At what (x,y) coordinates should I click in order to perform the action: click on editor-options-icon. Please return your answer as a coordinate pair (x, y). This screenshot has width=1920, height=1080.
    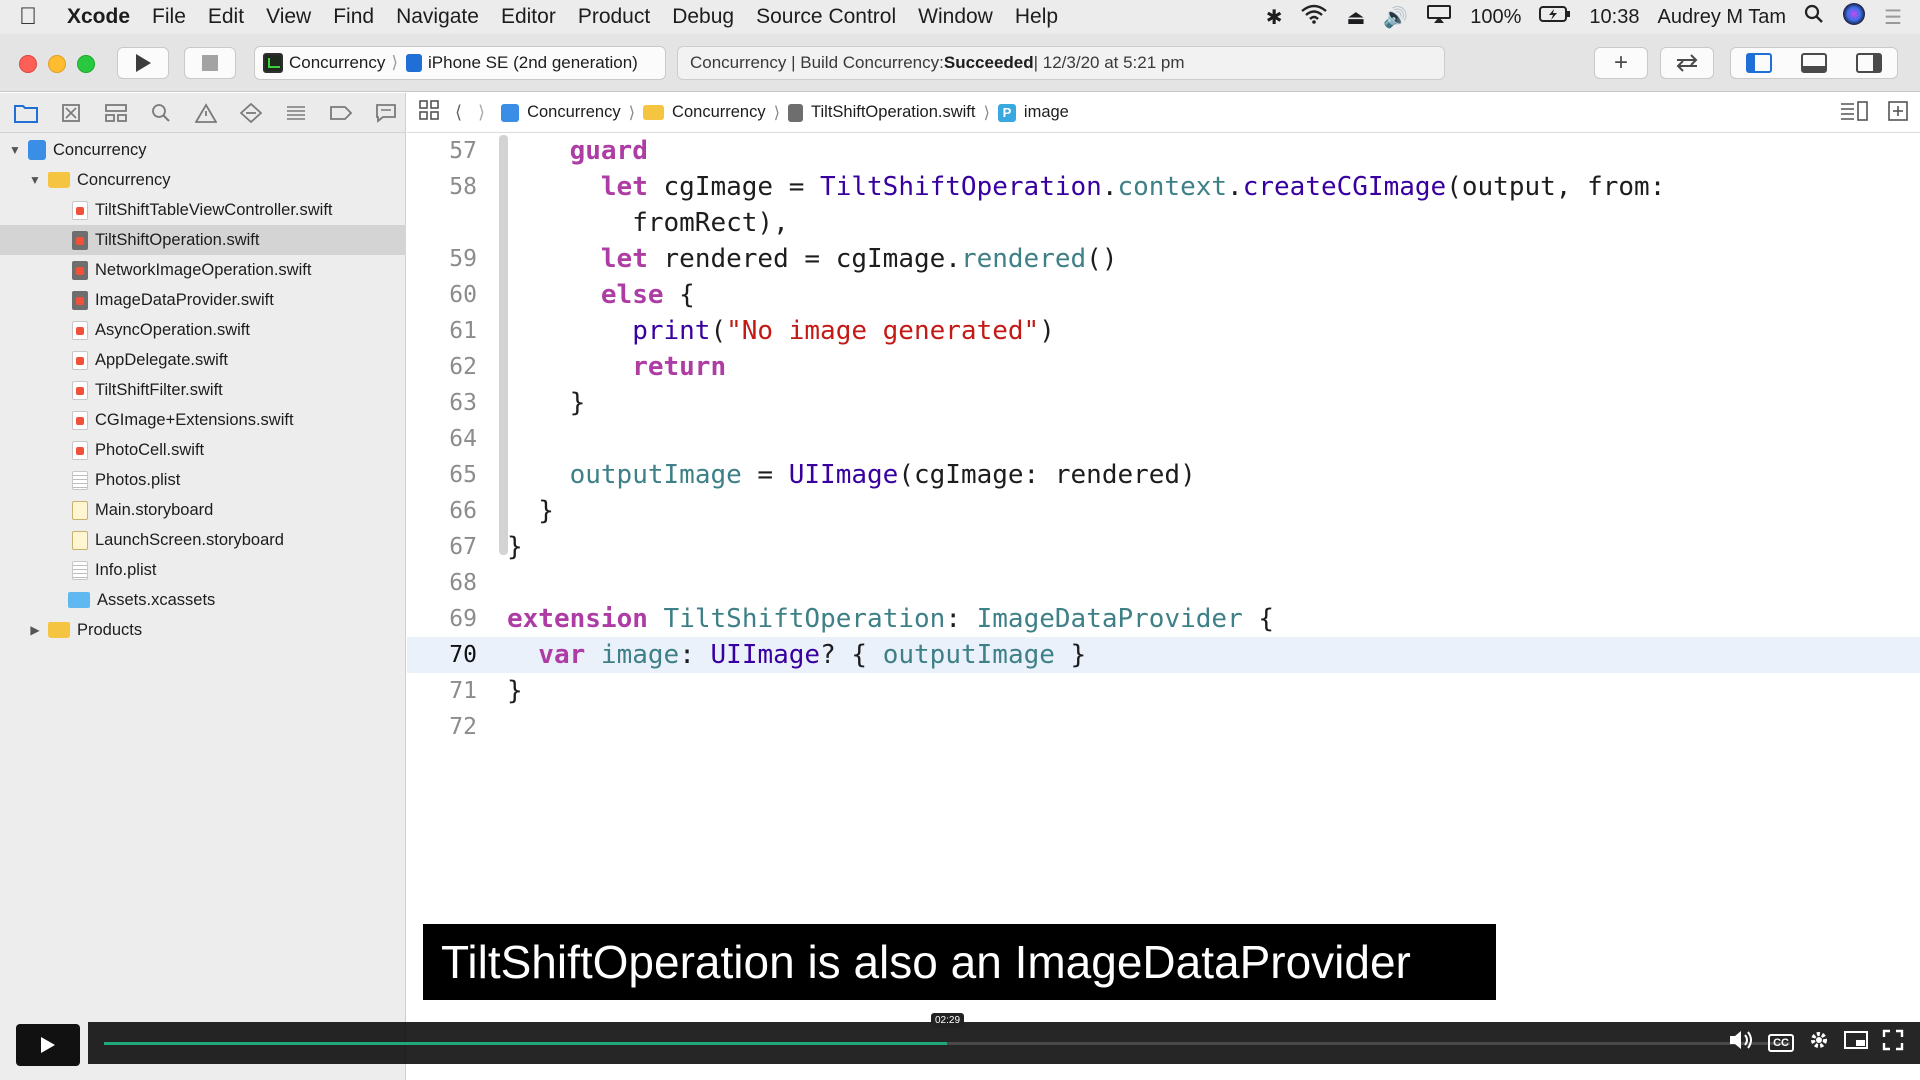
    Looking at the image, I should click on (1854, 113).